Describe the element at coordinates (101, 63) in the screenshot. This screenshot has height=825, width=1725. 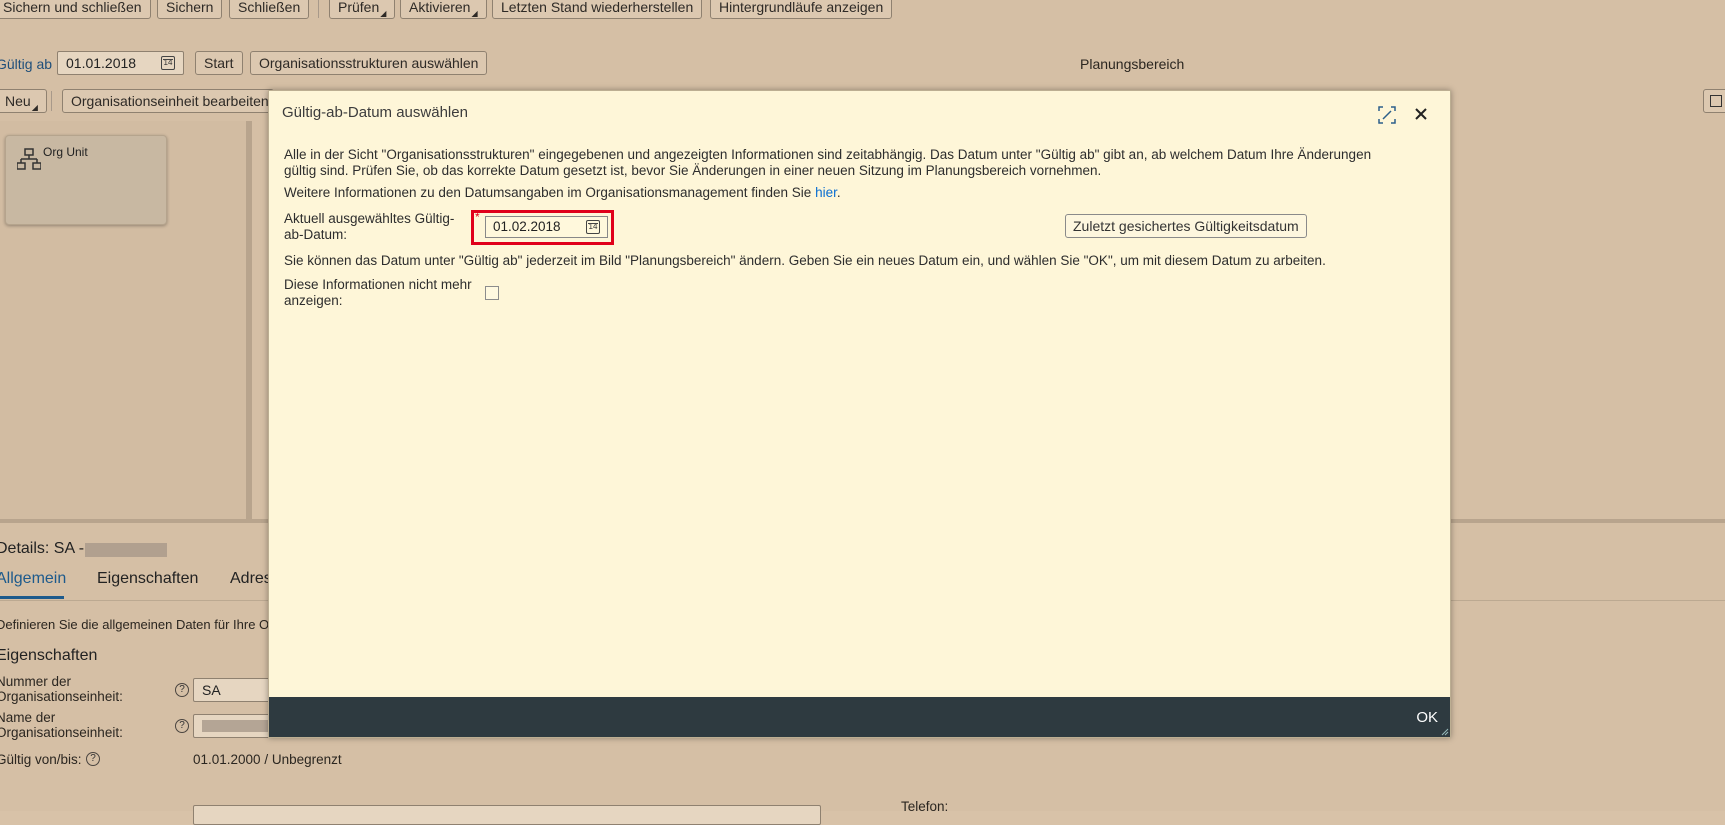
I see `valid-from-date-value: 01.01.2018` at that location.